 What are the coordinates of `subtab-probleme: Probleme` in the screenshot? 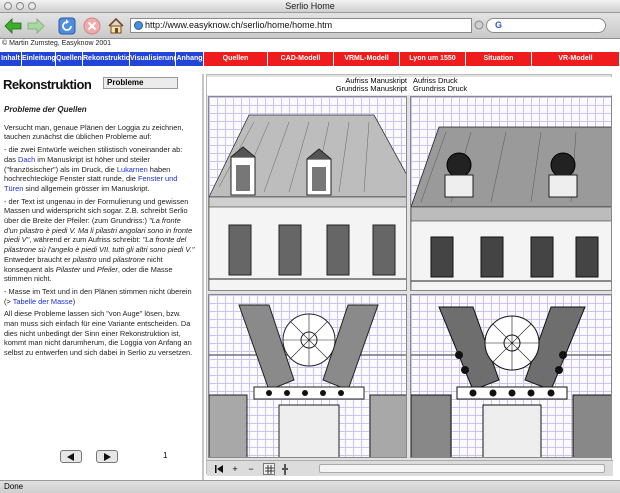 It's located at (140, 83).